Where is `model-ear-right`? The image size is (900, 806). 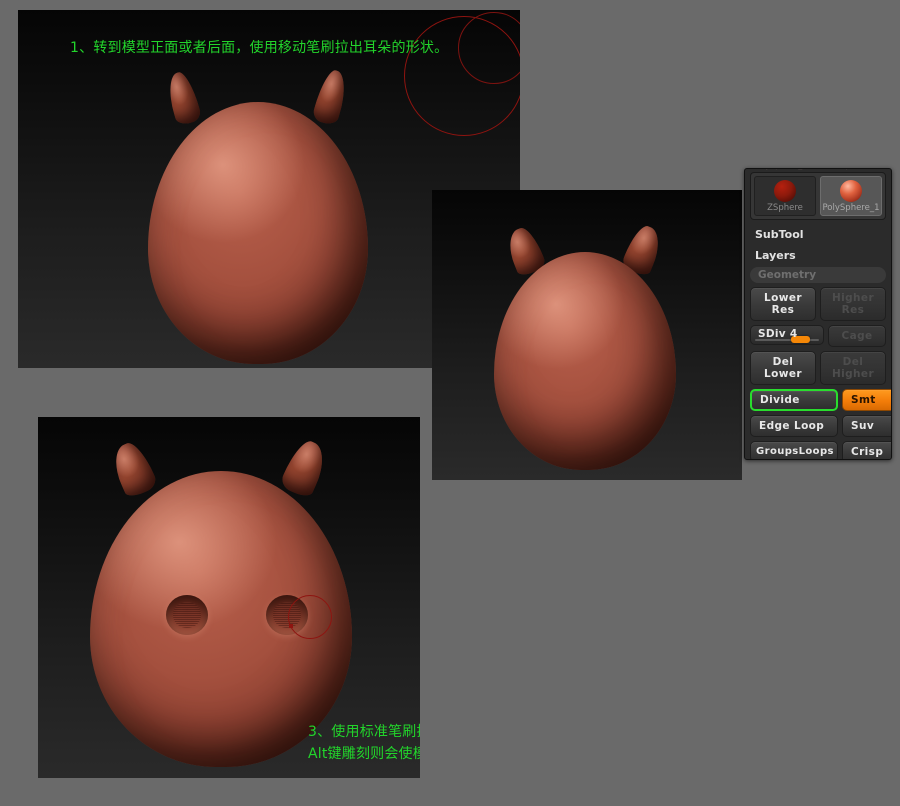 model-ear-right is located at coordinates (331, 97).